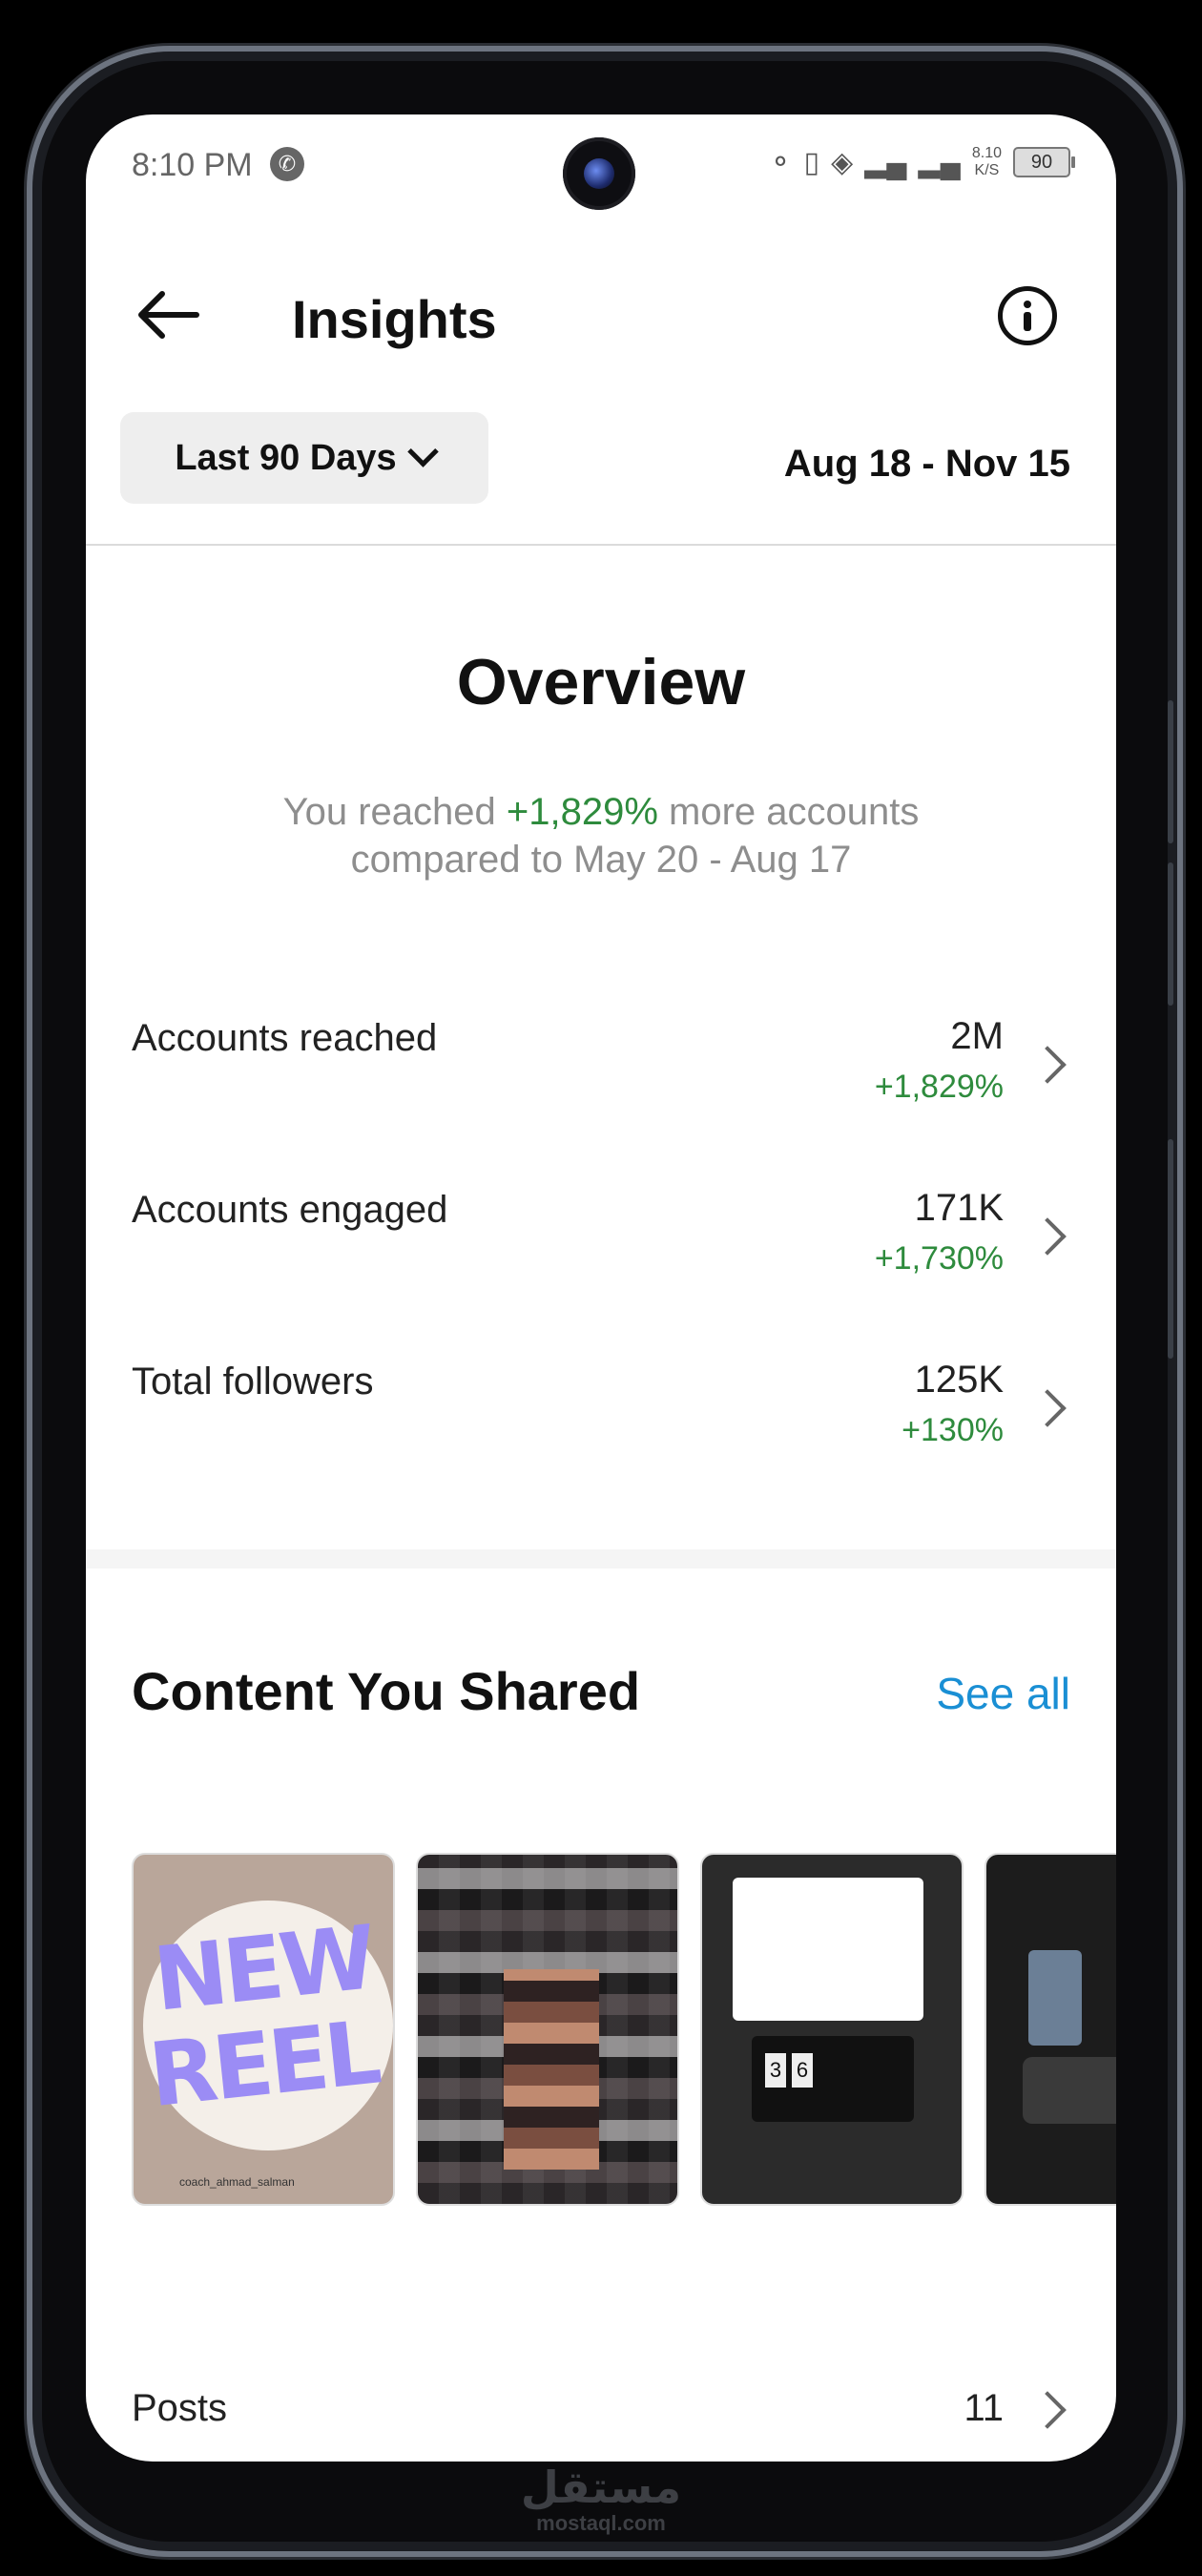 The width and height of the screenshot is (1202, 2576). Describe the element at coordinates (192, 165) in the screenshot. I see `status-time: 8:10 PM` at that location.